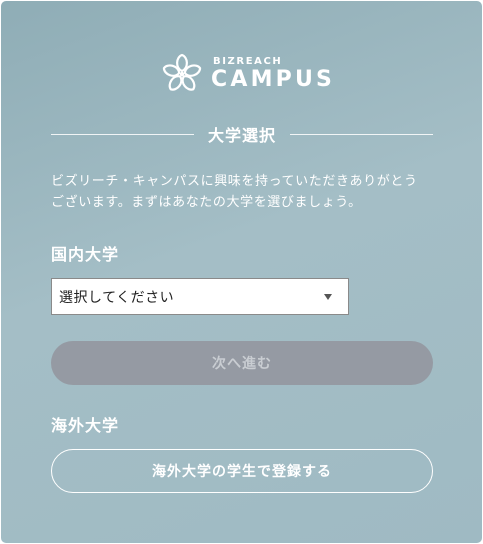  What do you see at coordinates (206, 202) in the screenshot?
I see `intro-line-2: ございます。まずはあなたの大学を選びましょう。` at bounding box center [206, 202].